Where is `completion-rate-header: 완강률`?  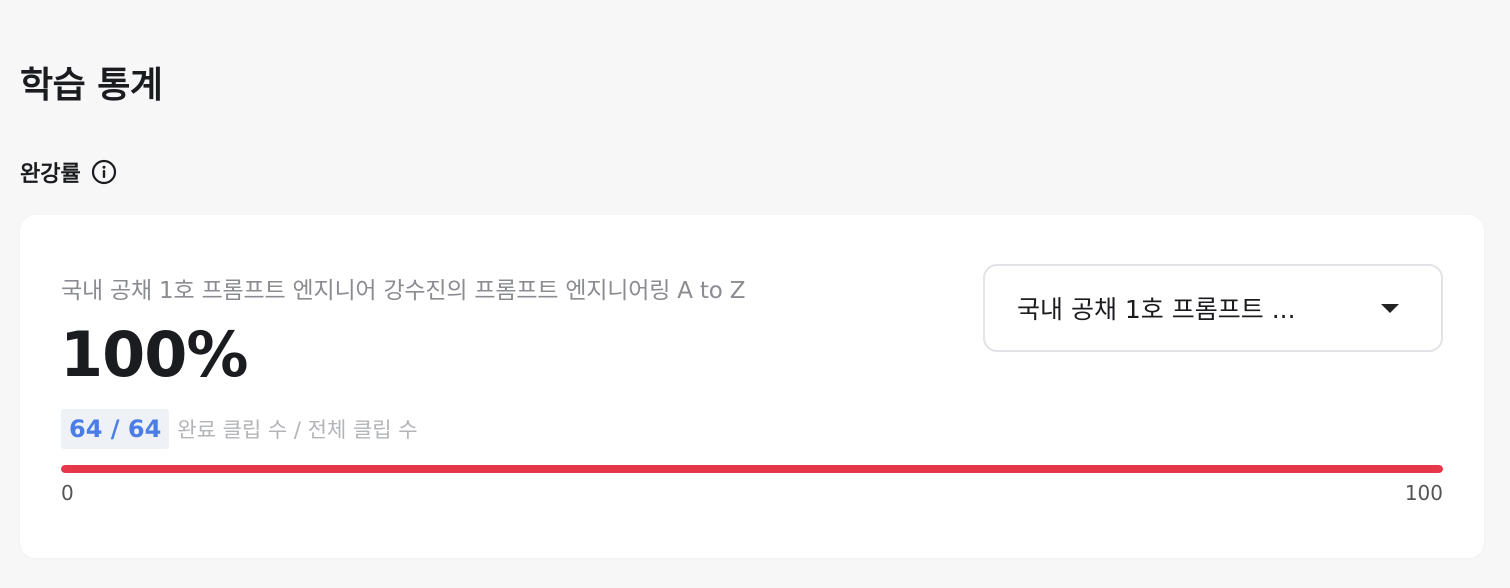 completion-rate-header: 완강률 is located at coordinates (68, 172).